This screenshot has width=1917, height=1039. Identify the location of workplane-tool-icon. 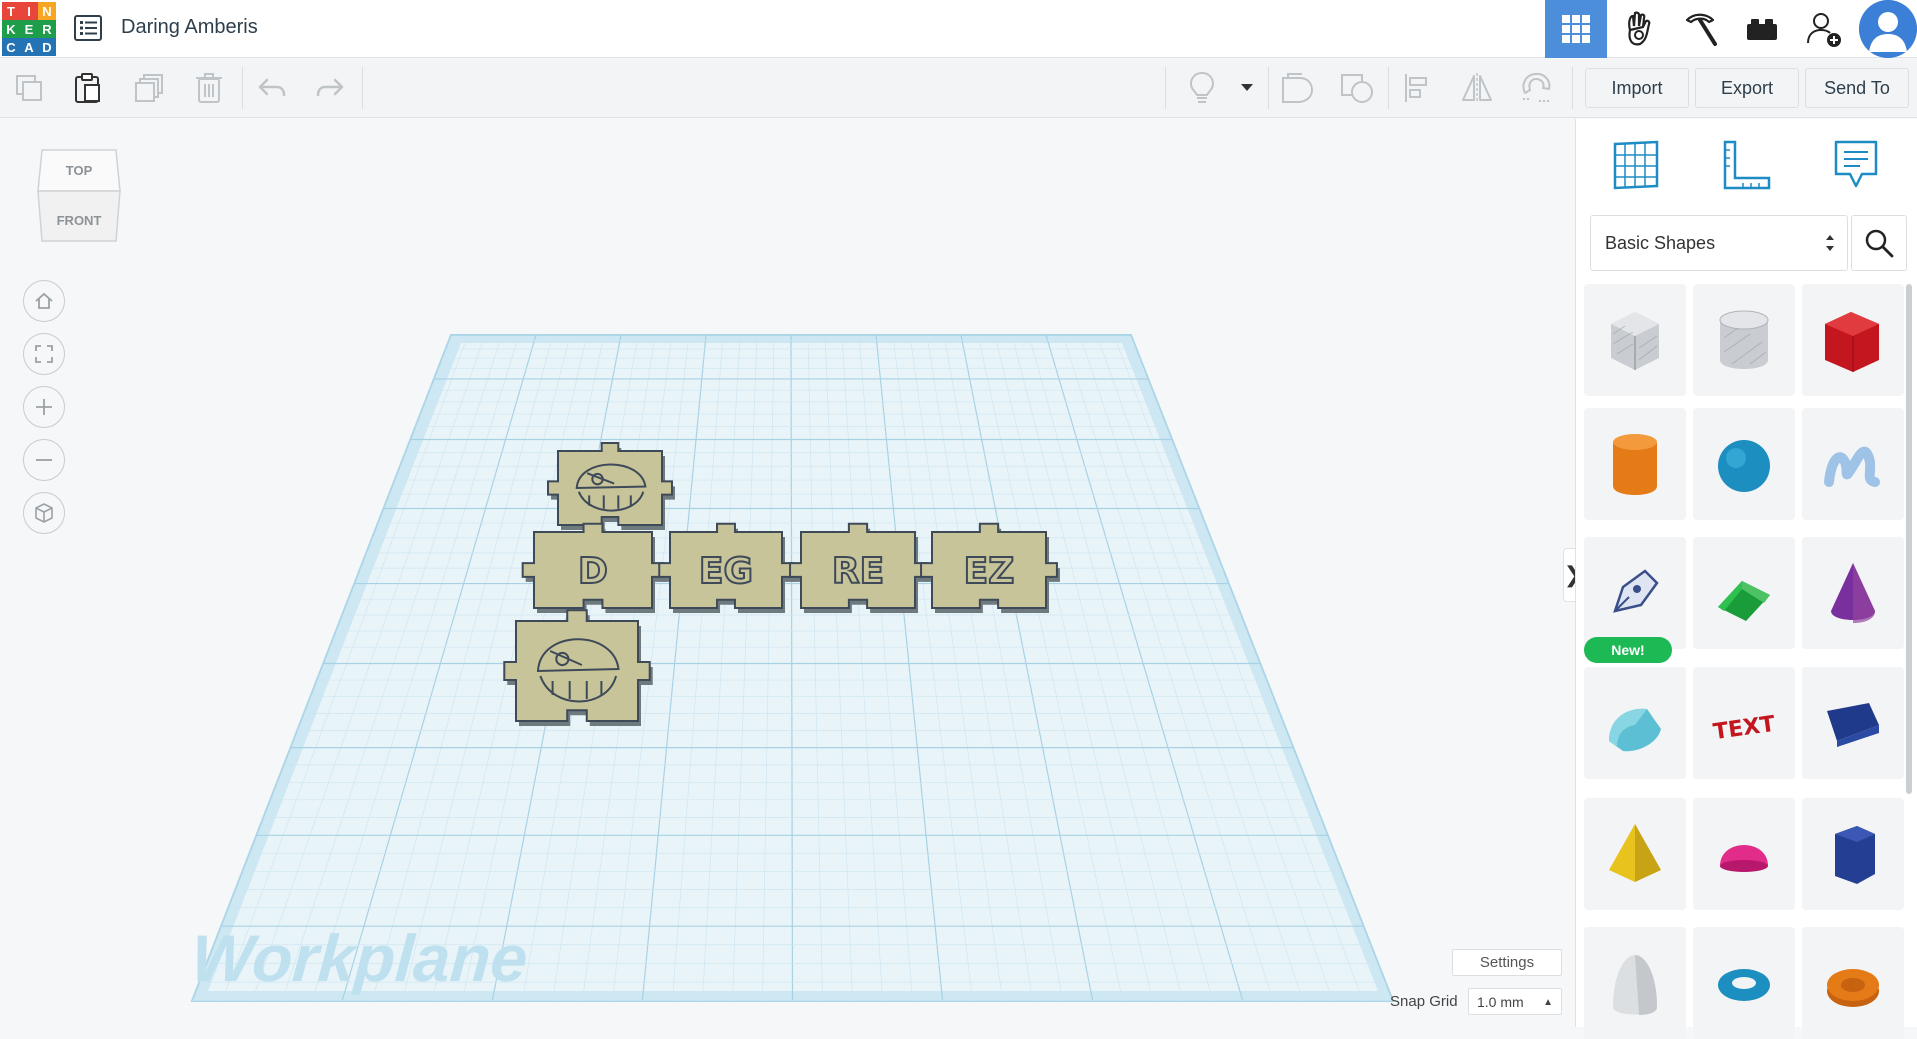
(1636, 165).